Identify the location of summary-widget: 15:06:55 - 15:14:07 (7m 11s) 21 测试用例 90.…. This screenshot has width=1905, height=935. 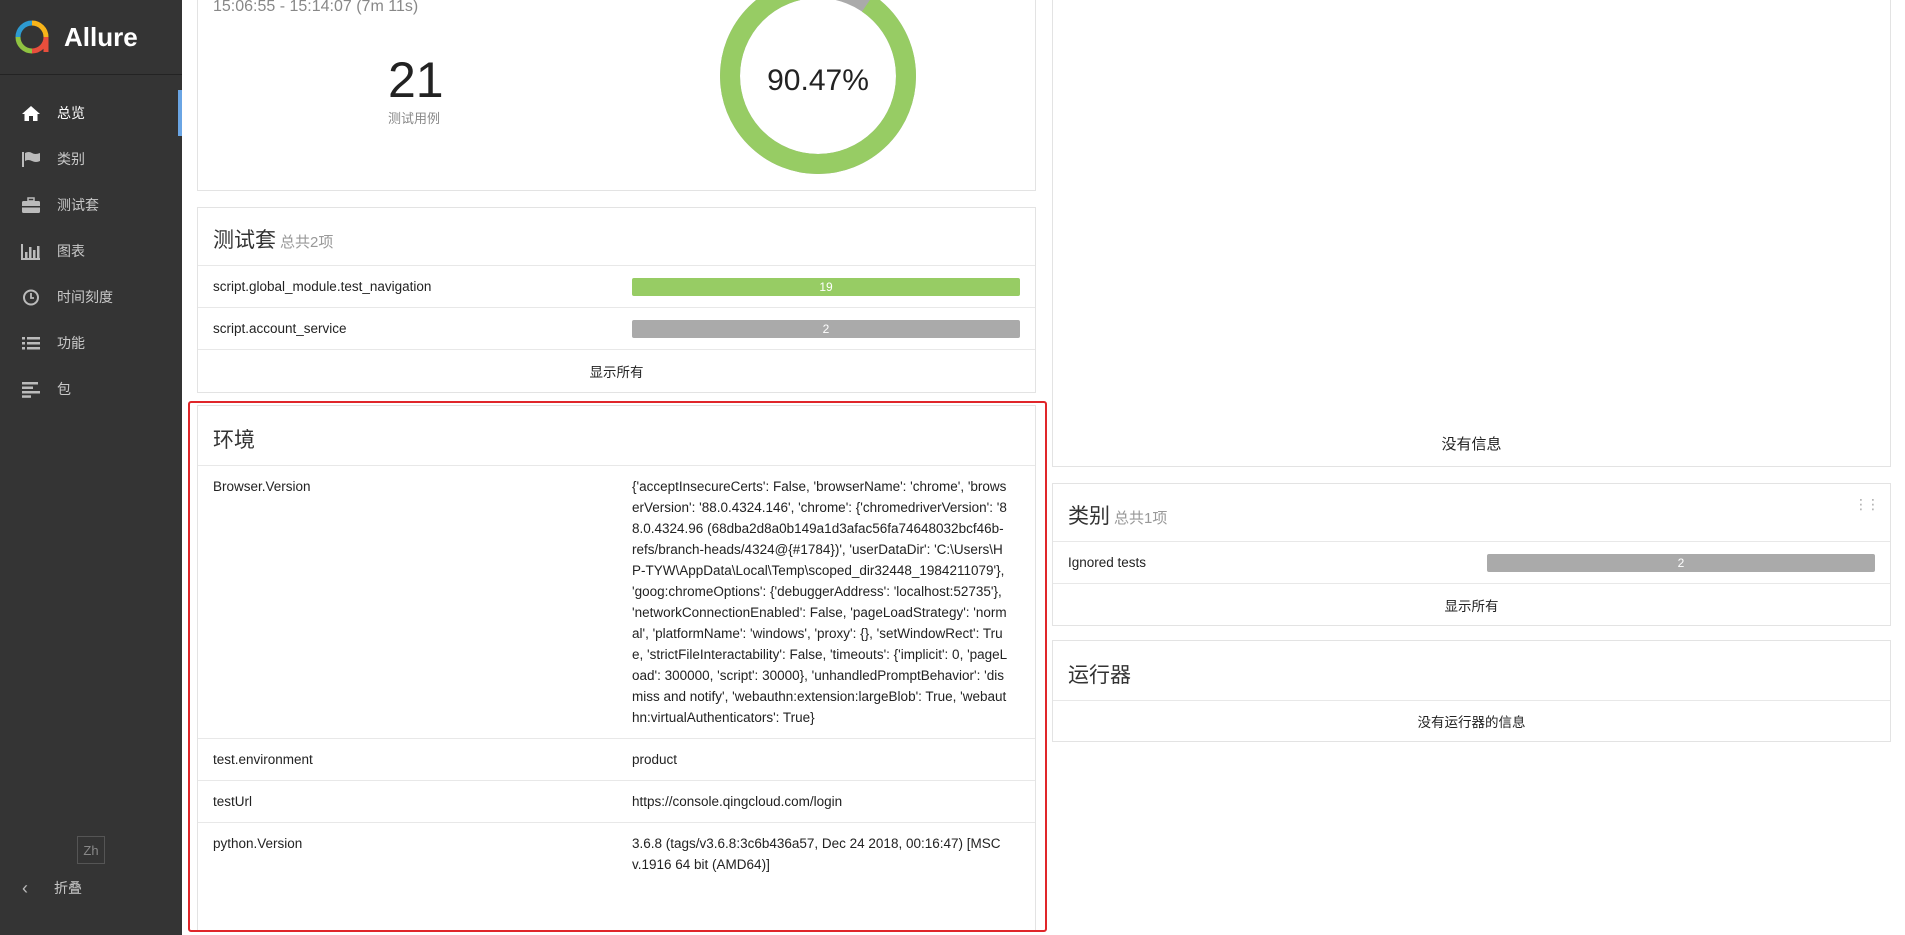
(616, 95).